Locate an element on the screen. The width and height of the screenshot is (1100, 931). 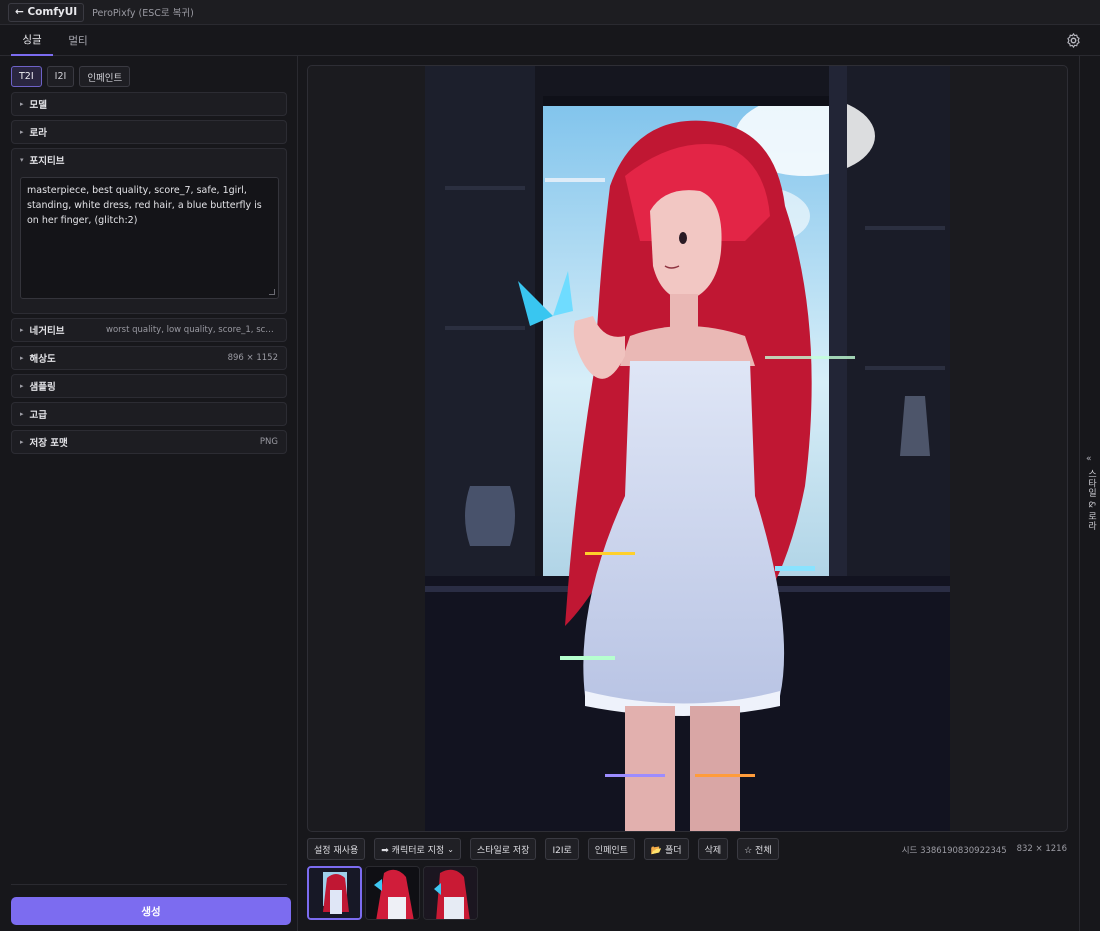
section-label: 고급 is located at coordinates (38, 415).